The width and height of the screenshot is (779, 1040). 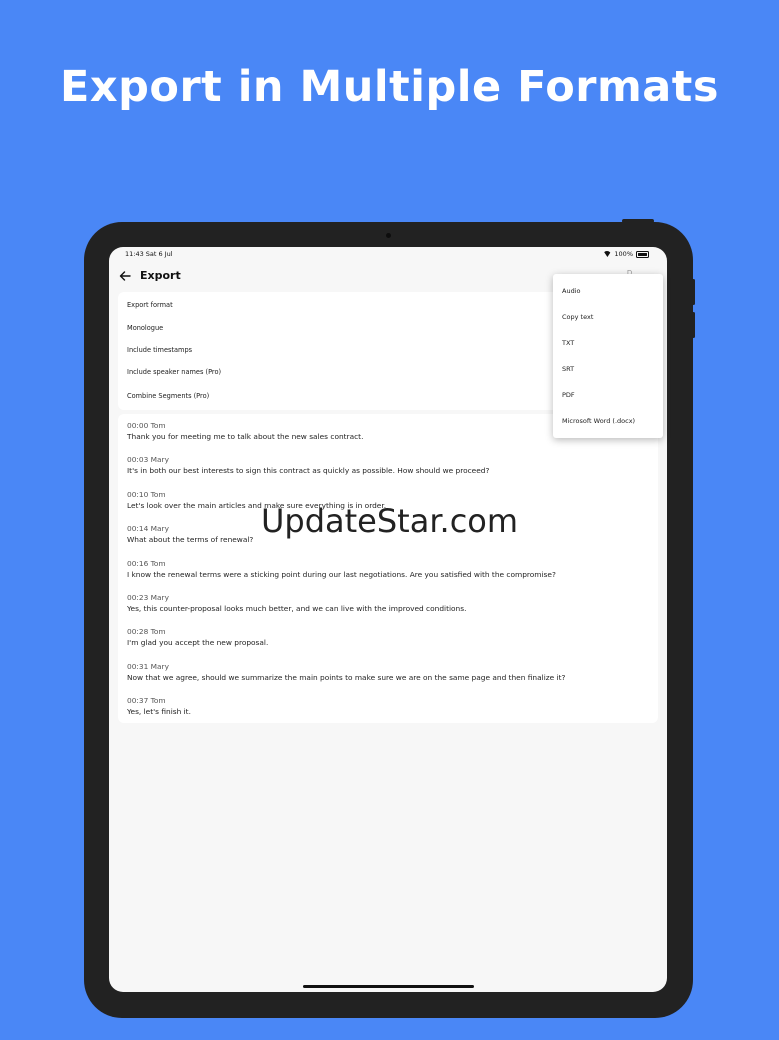 What do you see at coordinates (174, 372) in the screenshot?
I see `option-include-speaker-names: Include speaker names (Pro)` at bounding box center [174, 372].